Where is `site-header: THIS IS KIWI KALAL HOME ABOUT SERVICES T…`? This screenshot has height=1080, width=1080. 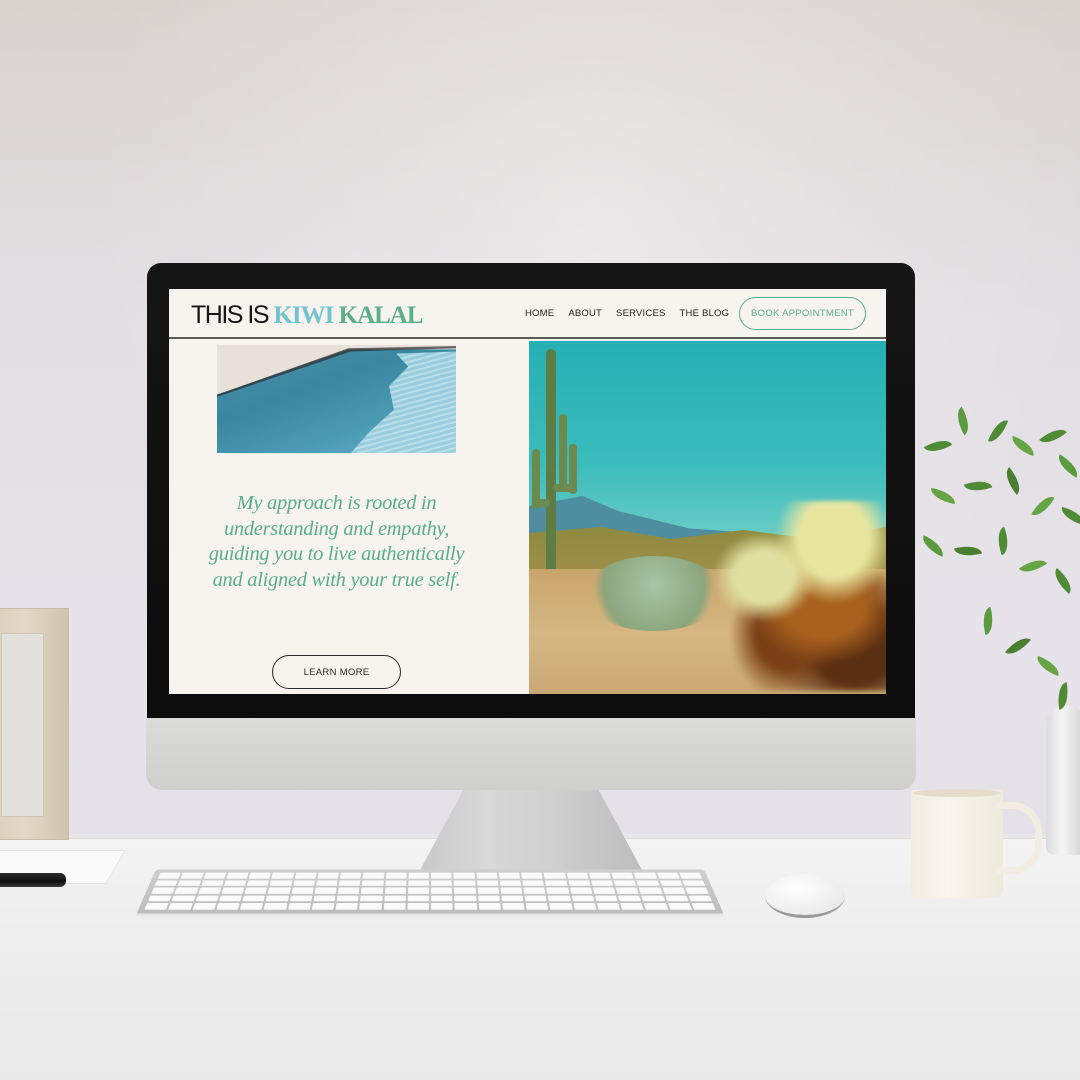 site-header: THIS IS KIWI KALAL HOME ABOUT SERVICES T… is located at coordinates (527, 314).